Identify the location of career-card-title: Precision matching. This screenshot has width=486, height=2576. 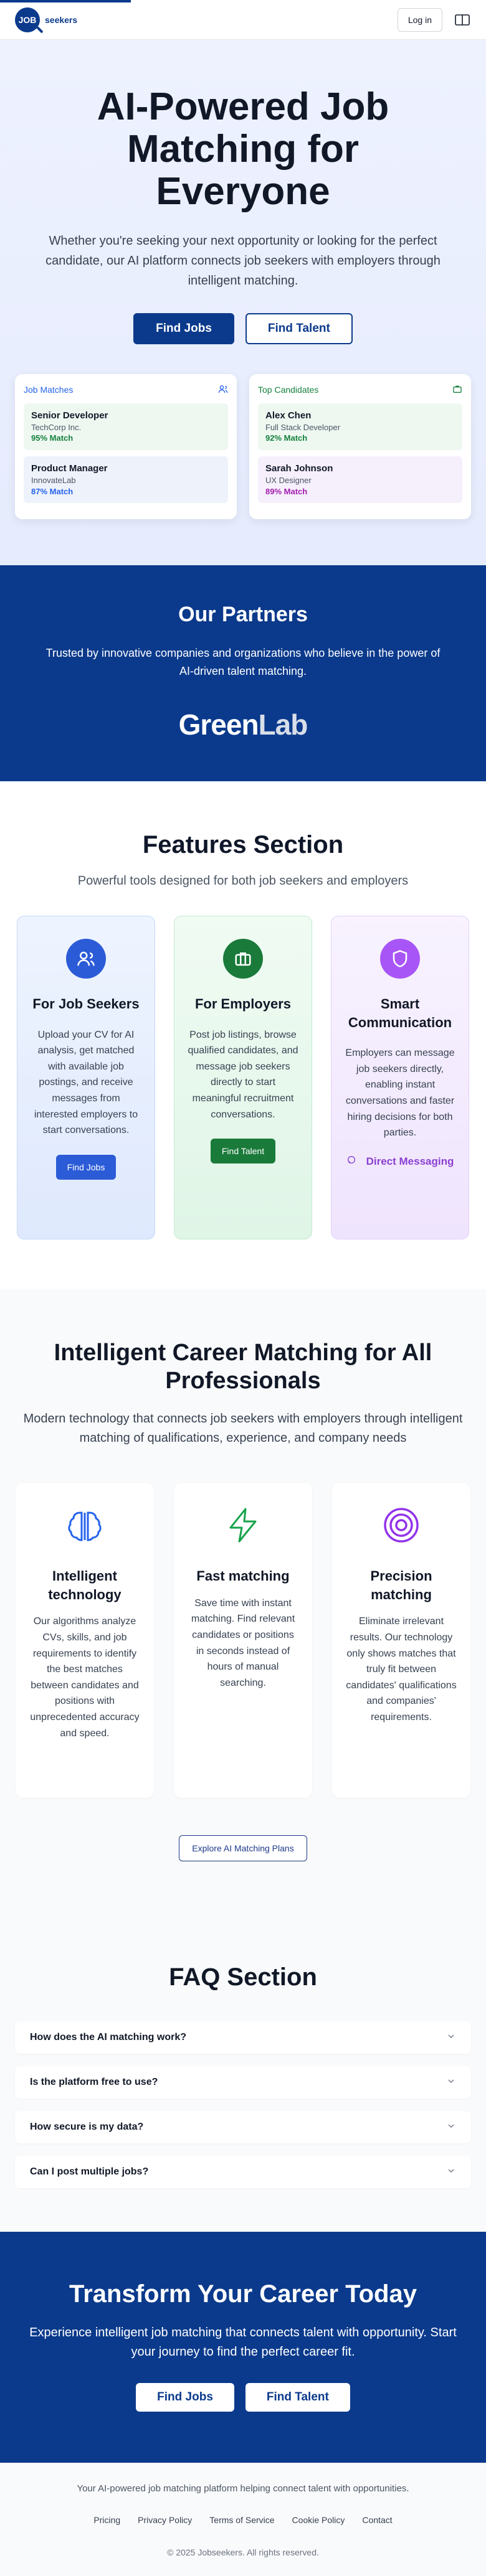
(401, 1585).